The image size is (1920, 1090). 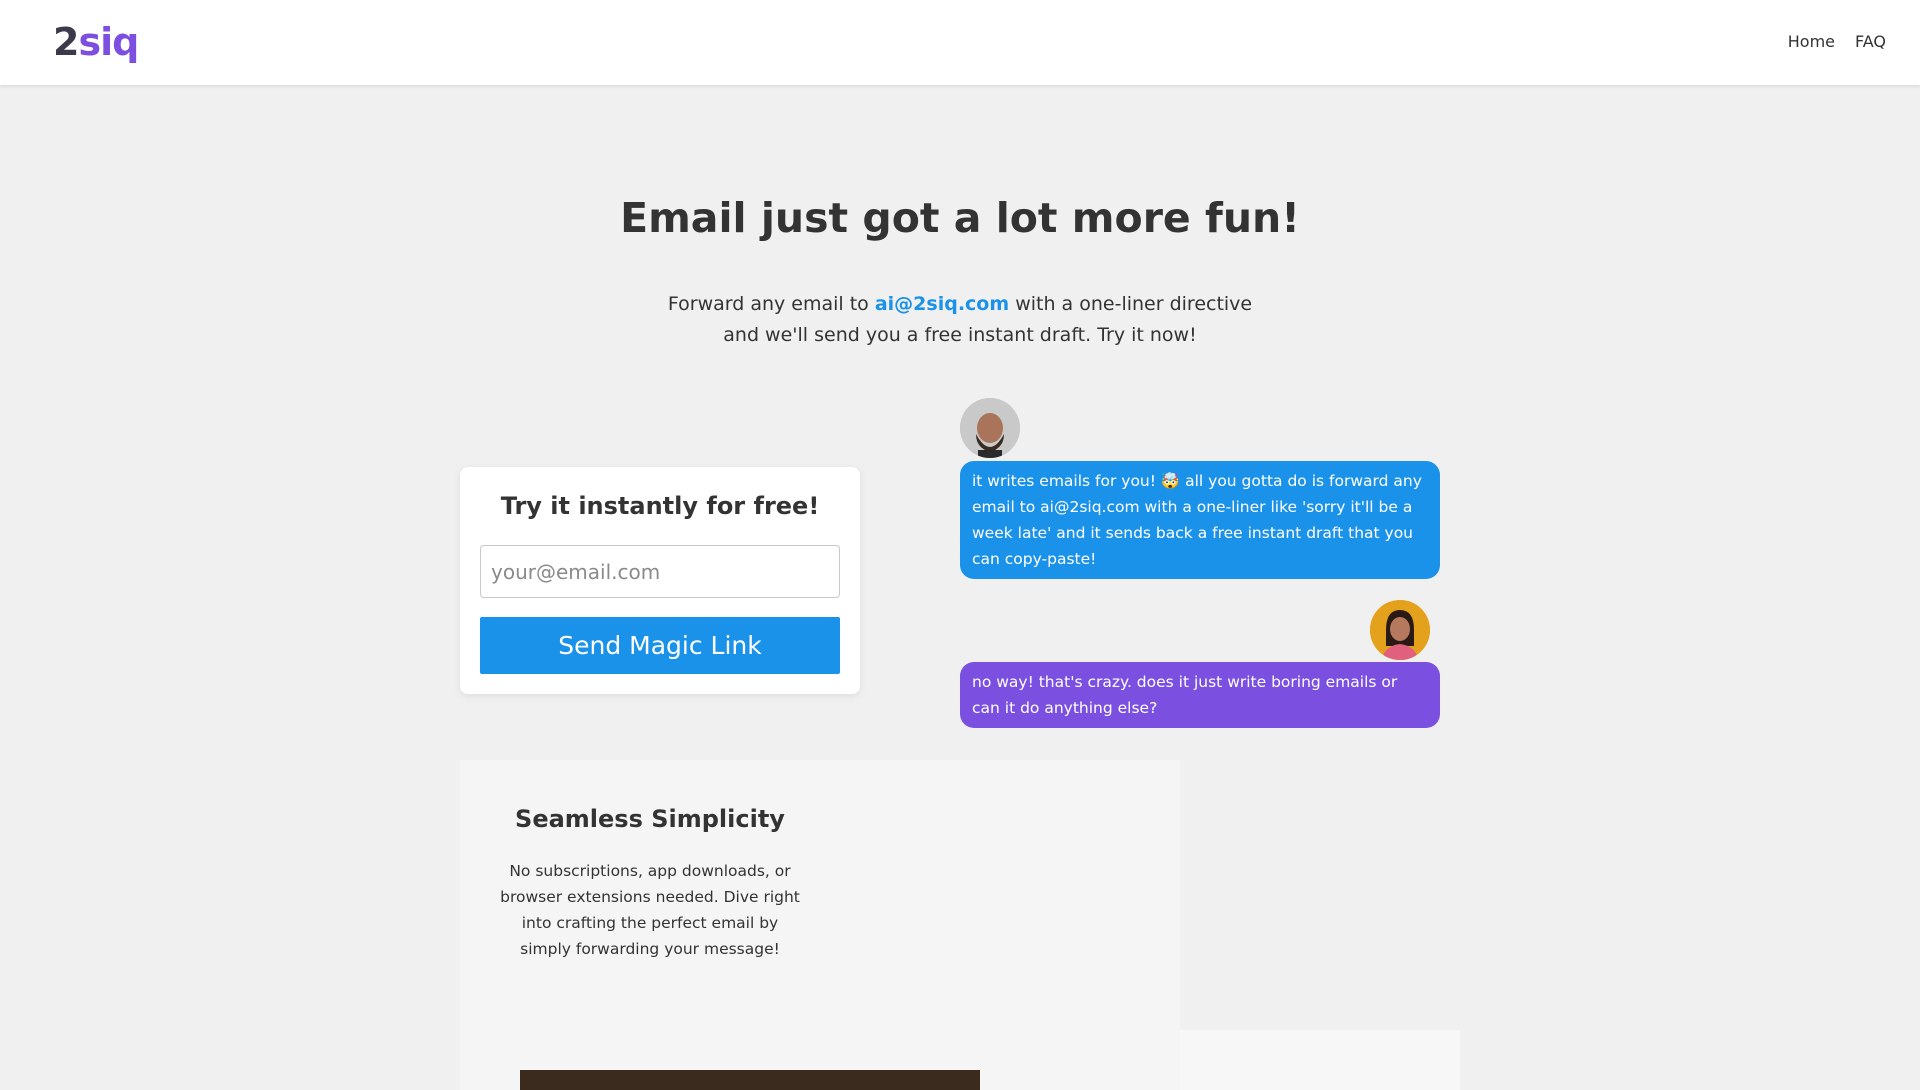 What do you see at coordinates (750, 1080) in the screenshot?
I see `feature-image` at bounding box center [750, 1080].